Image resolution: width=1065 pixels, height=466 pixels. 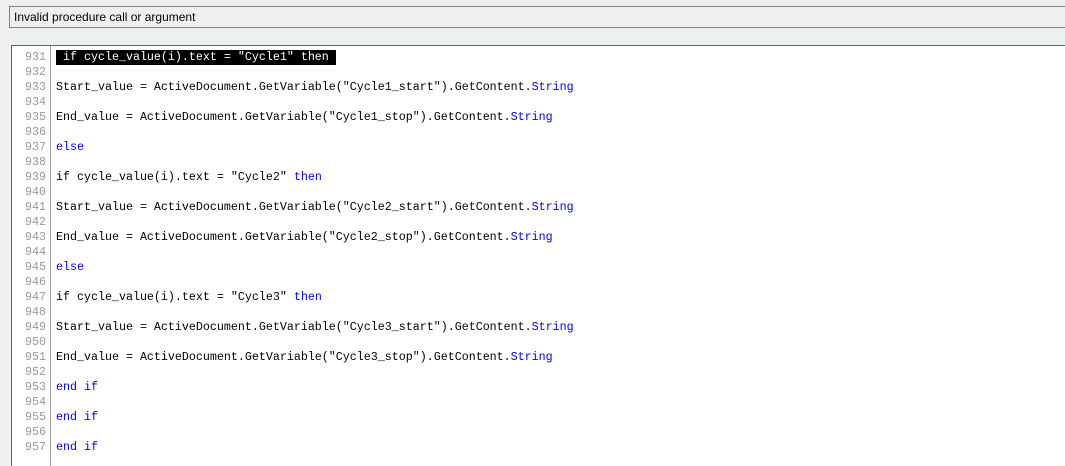 I want to click on line-number: 954, so click(x=35, y=402).